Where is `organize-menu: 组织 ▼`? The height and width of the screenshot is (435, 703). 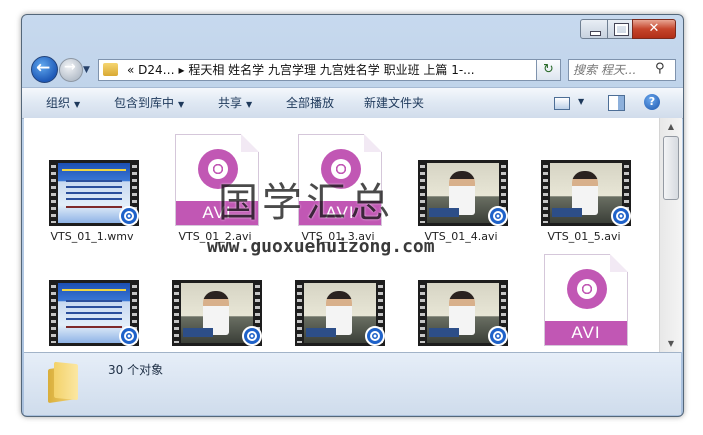 organize-menu: 组织 ▼ is located at coordinates (63, 103).